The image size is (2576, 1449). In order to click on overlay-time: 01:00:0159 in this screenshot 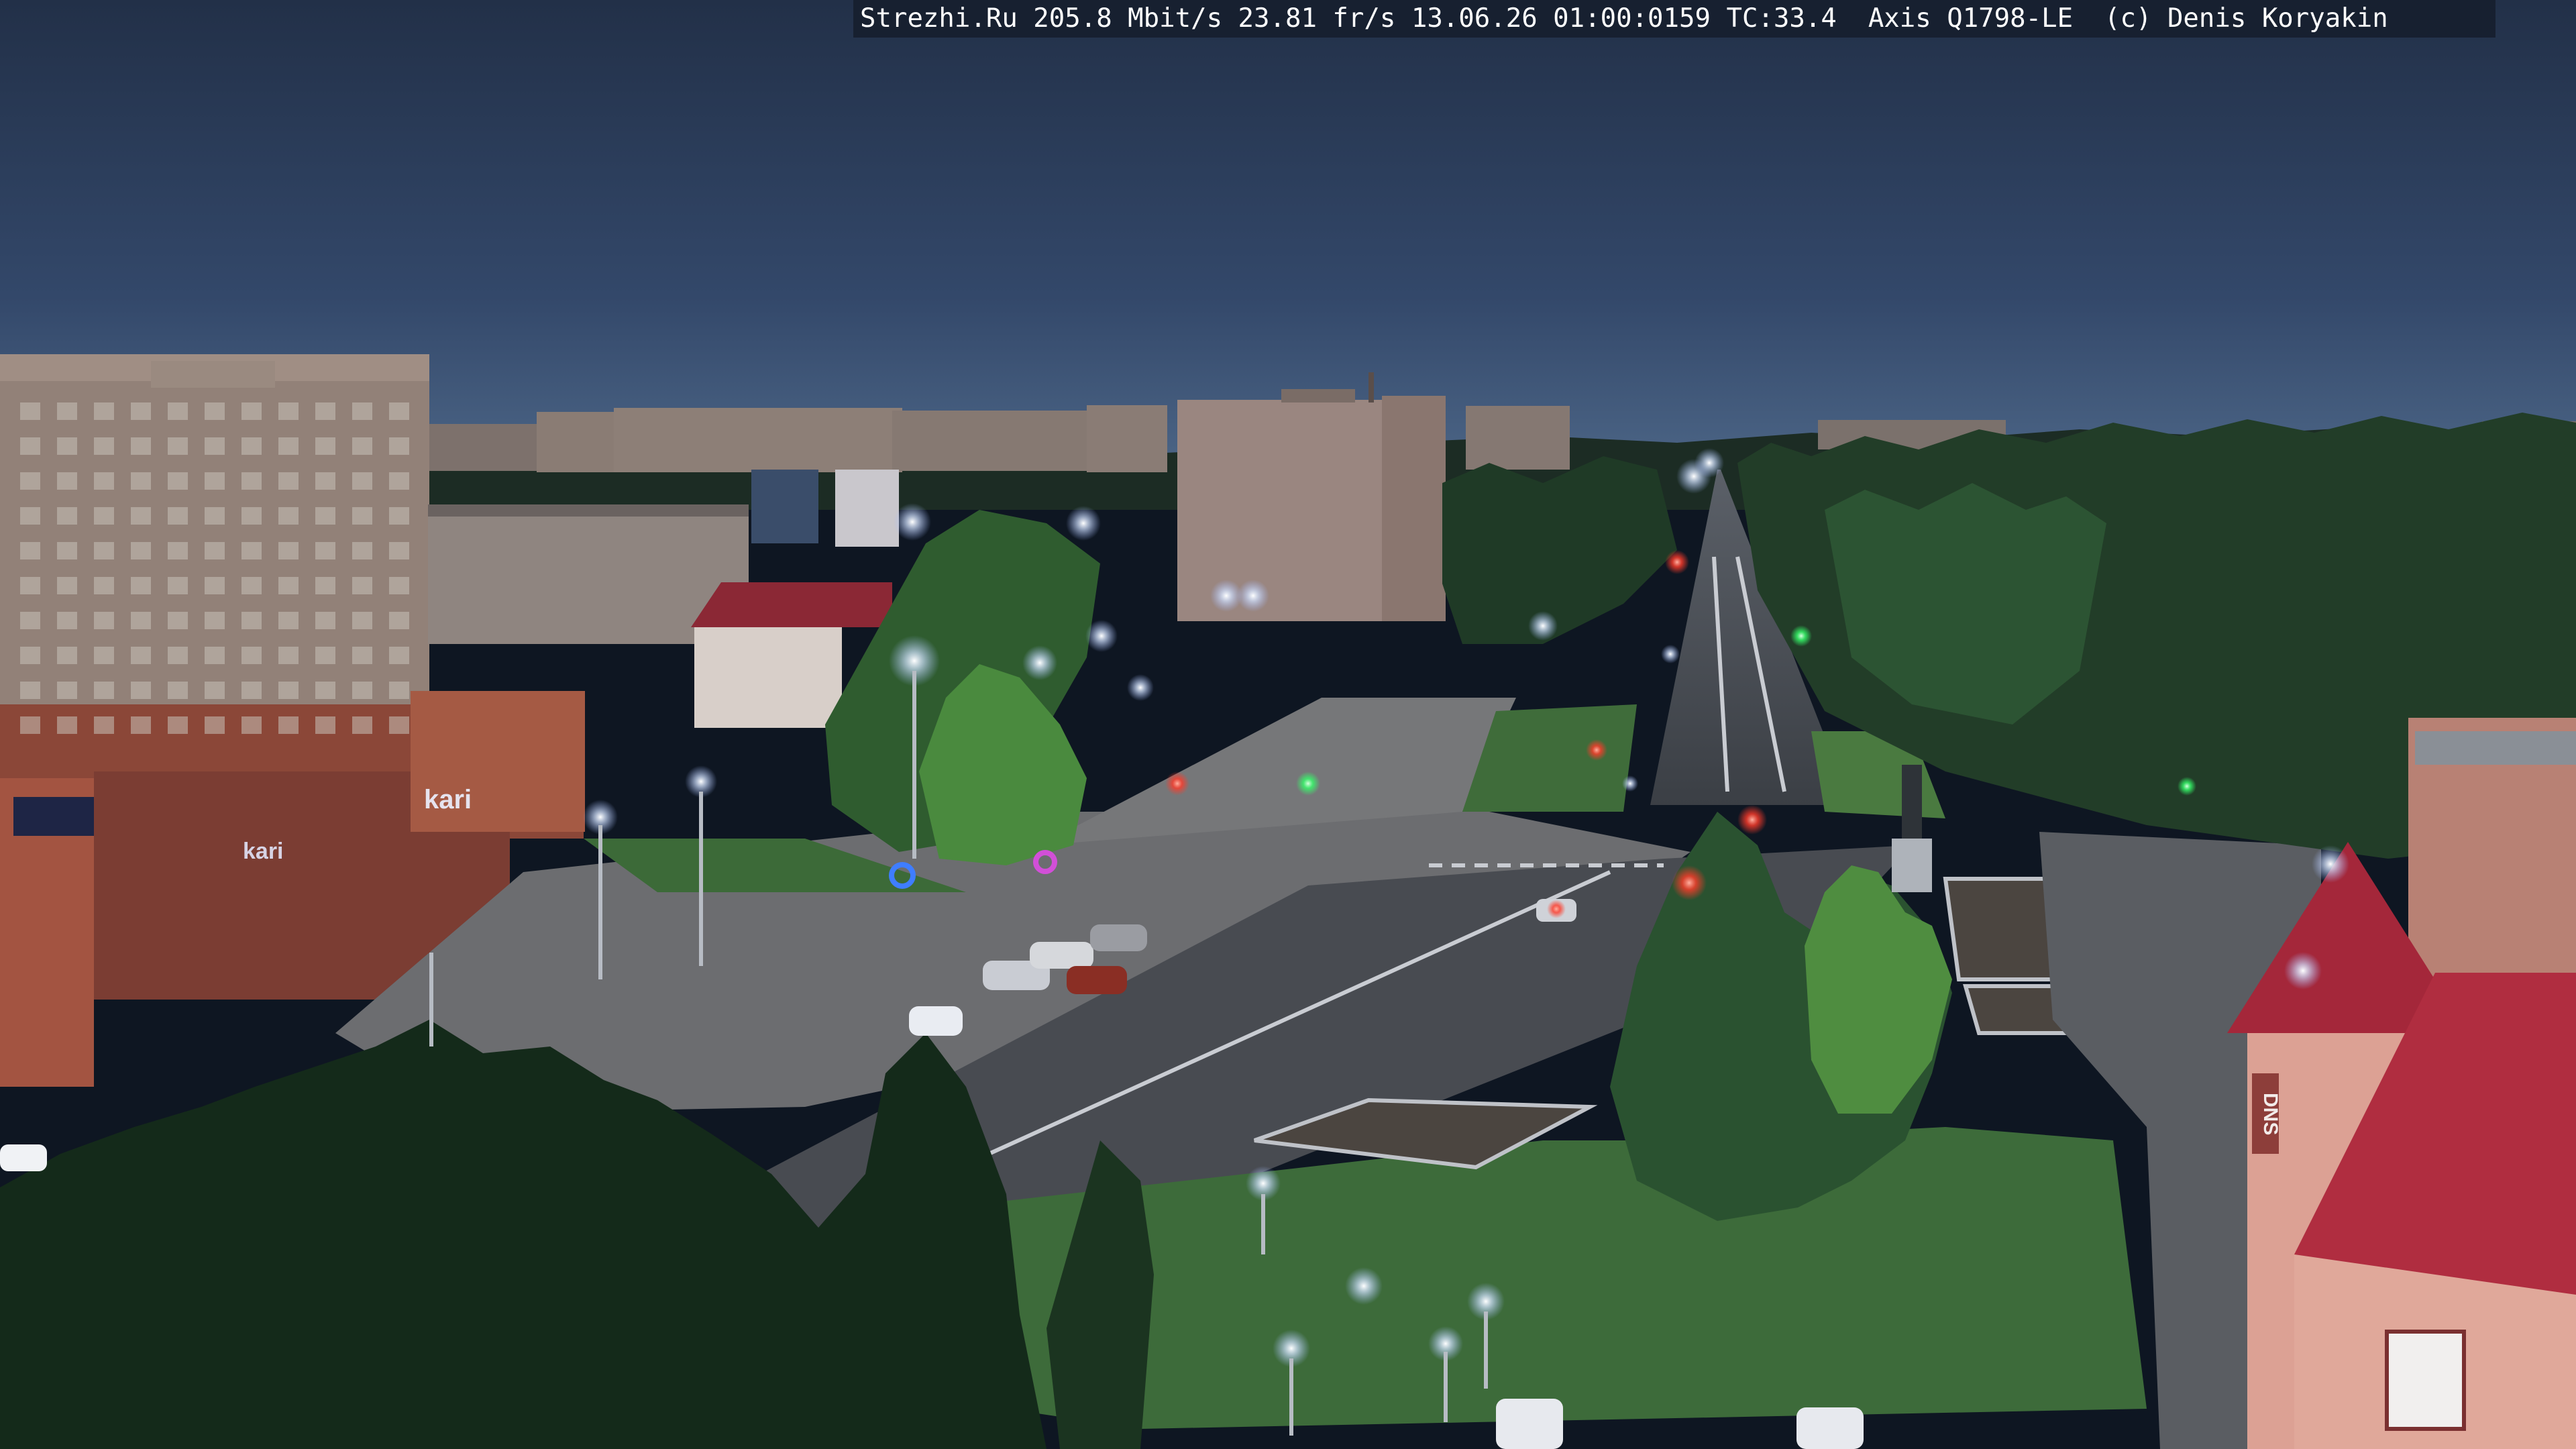, I will do `click(1632, 18)`.